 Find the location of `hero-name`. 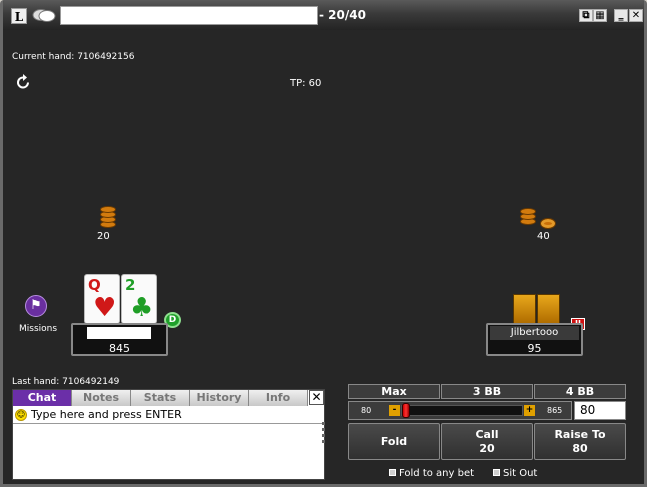

hero-name is located at coordinates (119, 333).